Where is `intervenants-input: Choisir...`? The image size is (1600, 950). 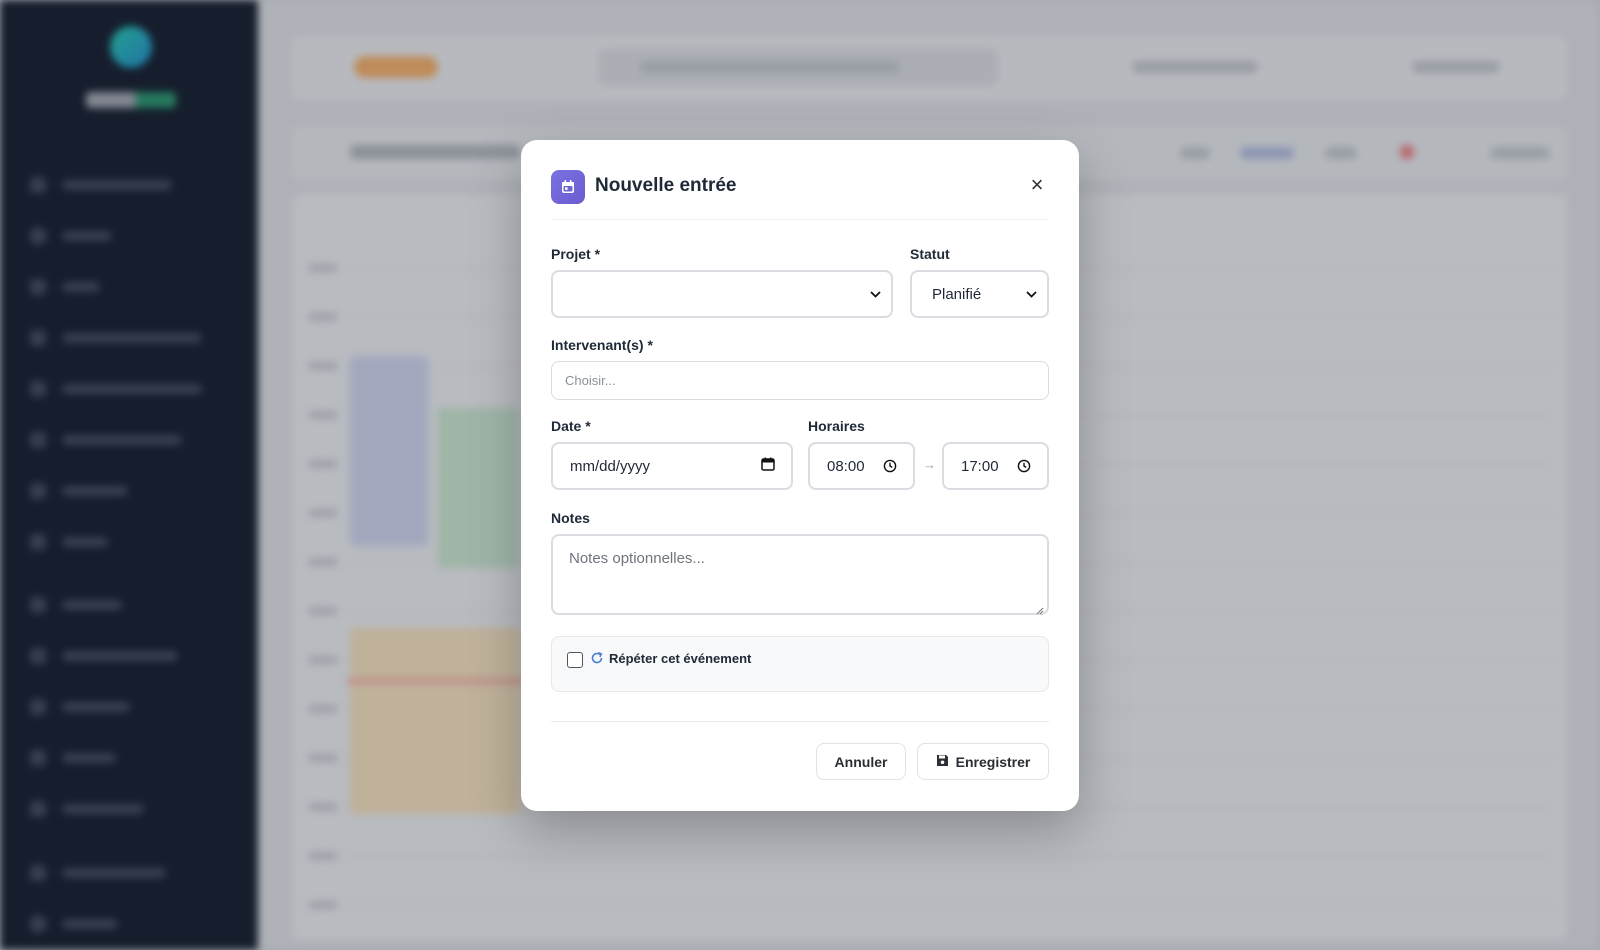
intervenants-input: Choisir... is located at coordinates (800, 380).